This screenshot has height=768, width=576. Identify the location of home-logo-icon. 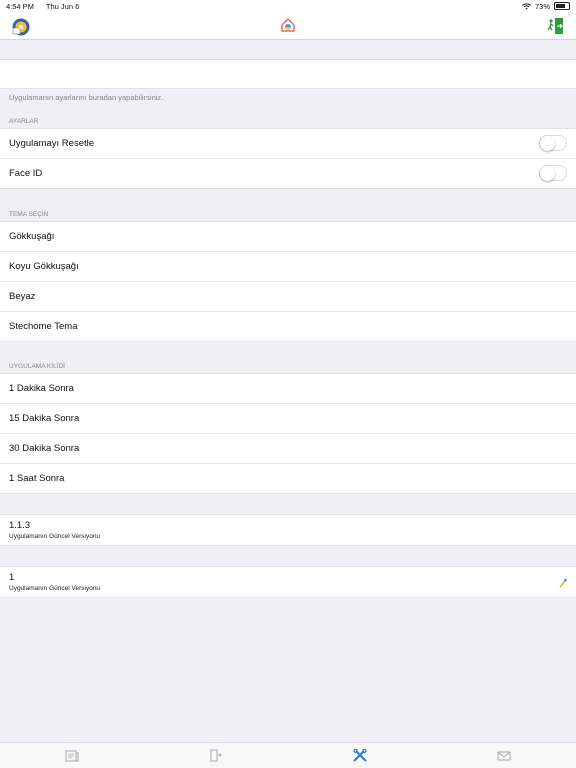
(288, 25).